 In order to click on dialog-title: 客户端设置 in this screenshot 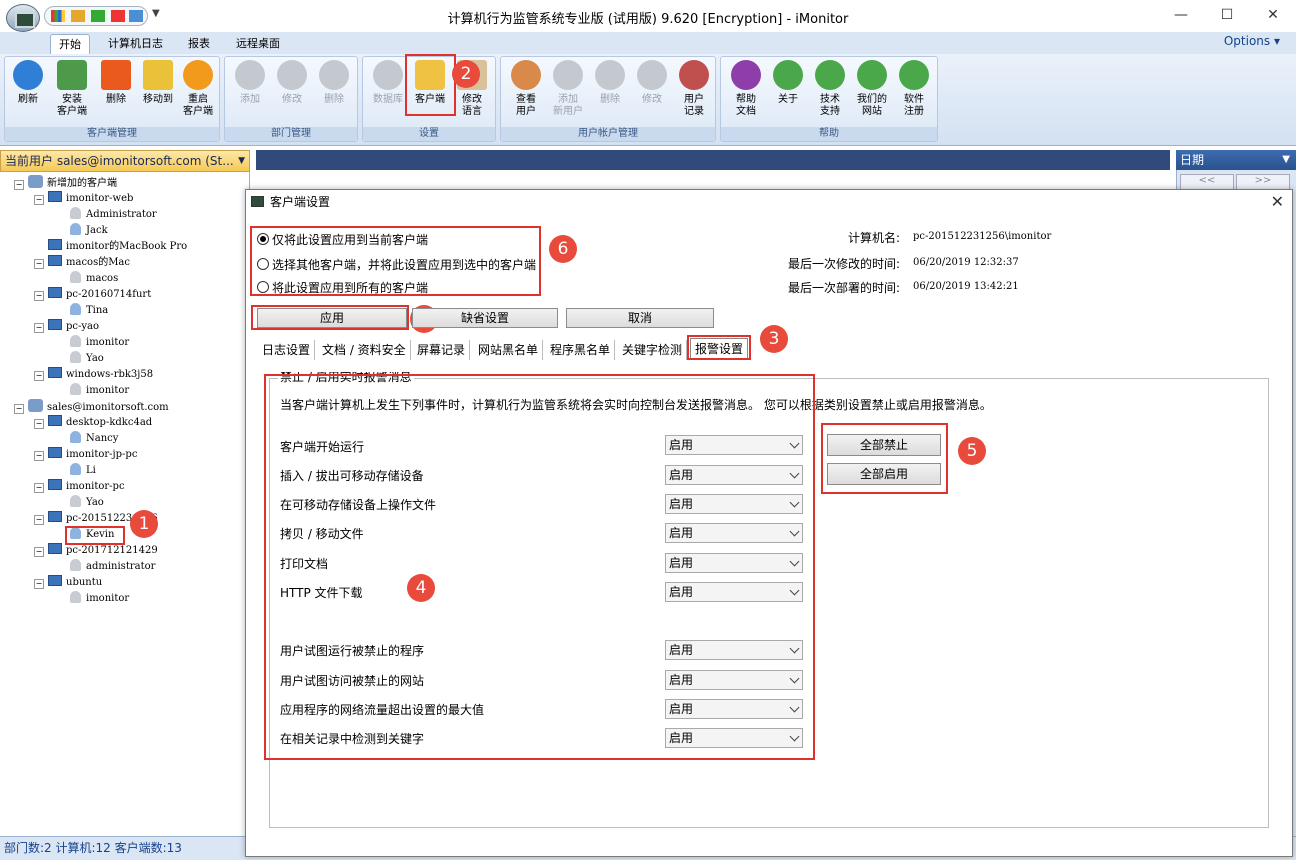, I will do `click(300, 202)`.